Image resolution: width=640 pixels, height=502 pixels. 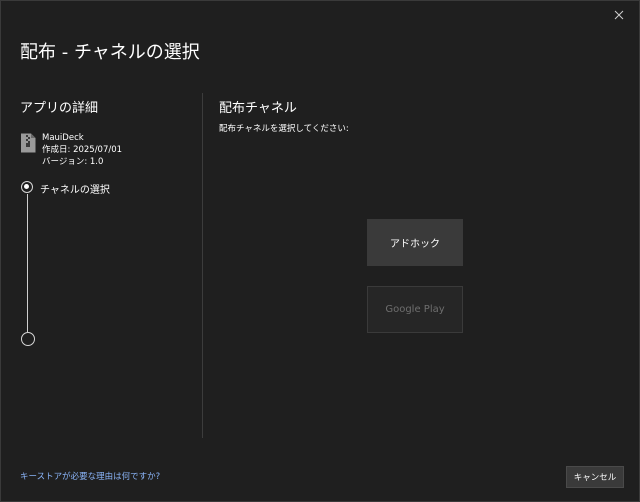 I want to click on stepper-line, so click(x=27, y=263).